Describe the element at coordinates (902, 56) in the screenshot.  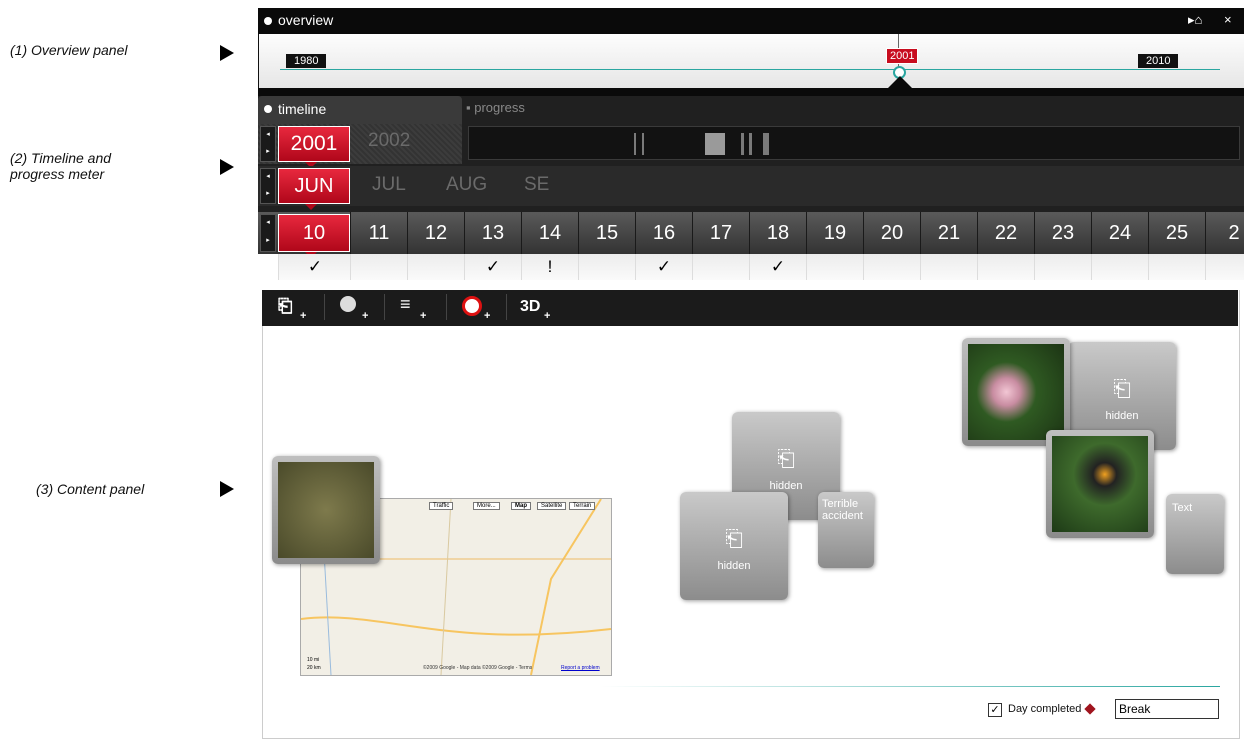
I see `overview-current-year: 2001` at that location.